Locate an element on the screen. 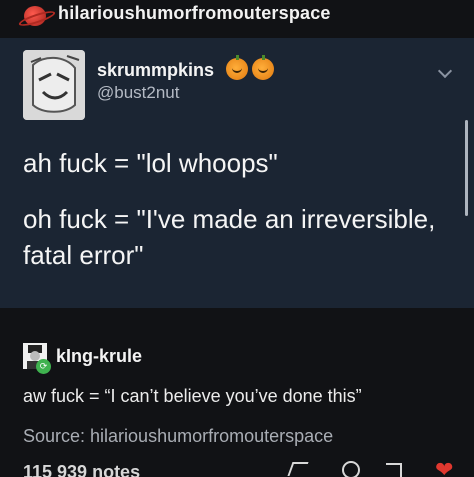 This screenshot has height=477, width=474. heart-icon: ❤ is located at coordinates (444, 468).